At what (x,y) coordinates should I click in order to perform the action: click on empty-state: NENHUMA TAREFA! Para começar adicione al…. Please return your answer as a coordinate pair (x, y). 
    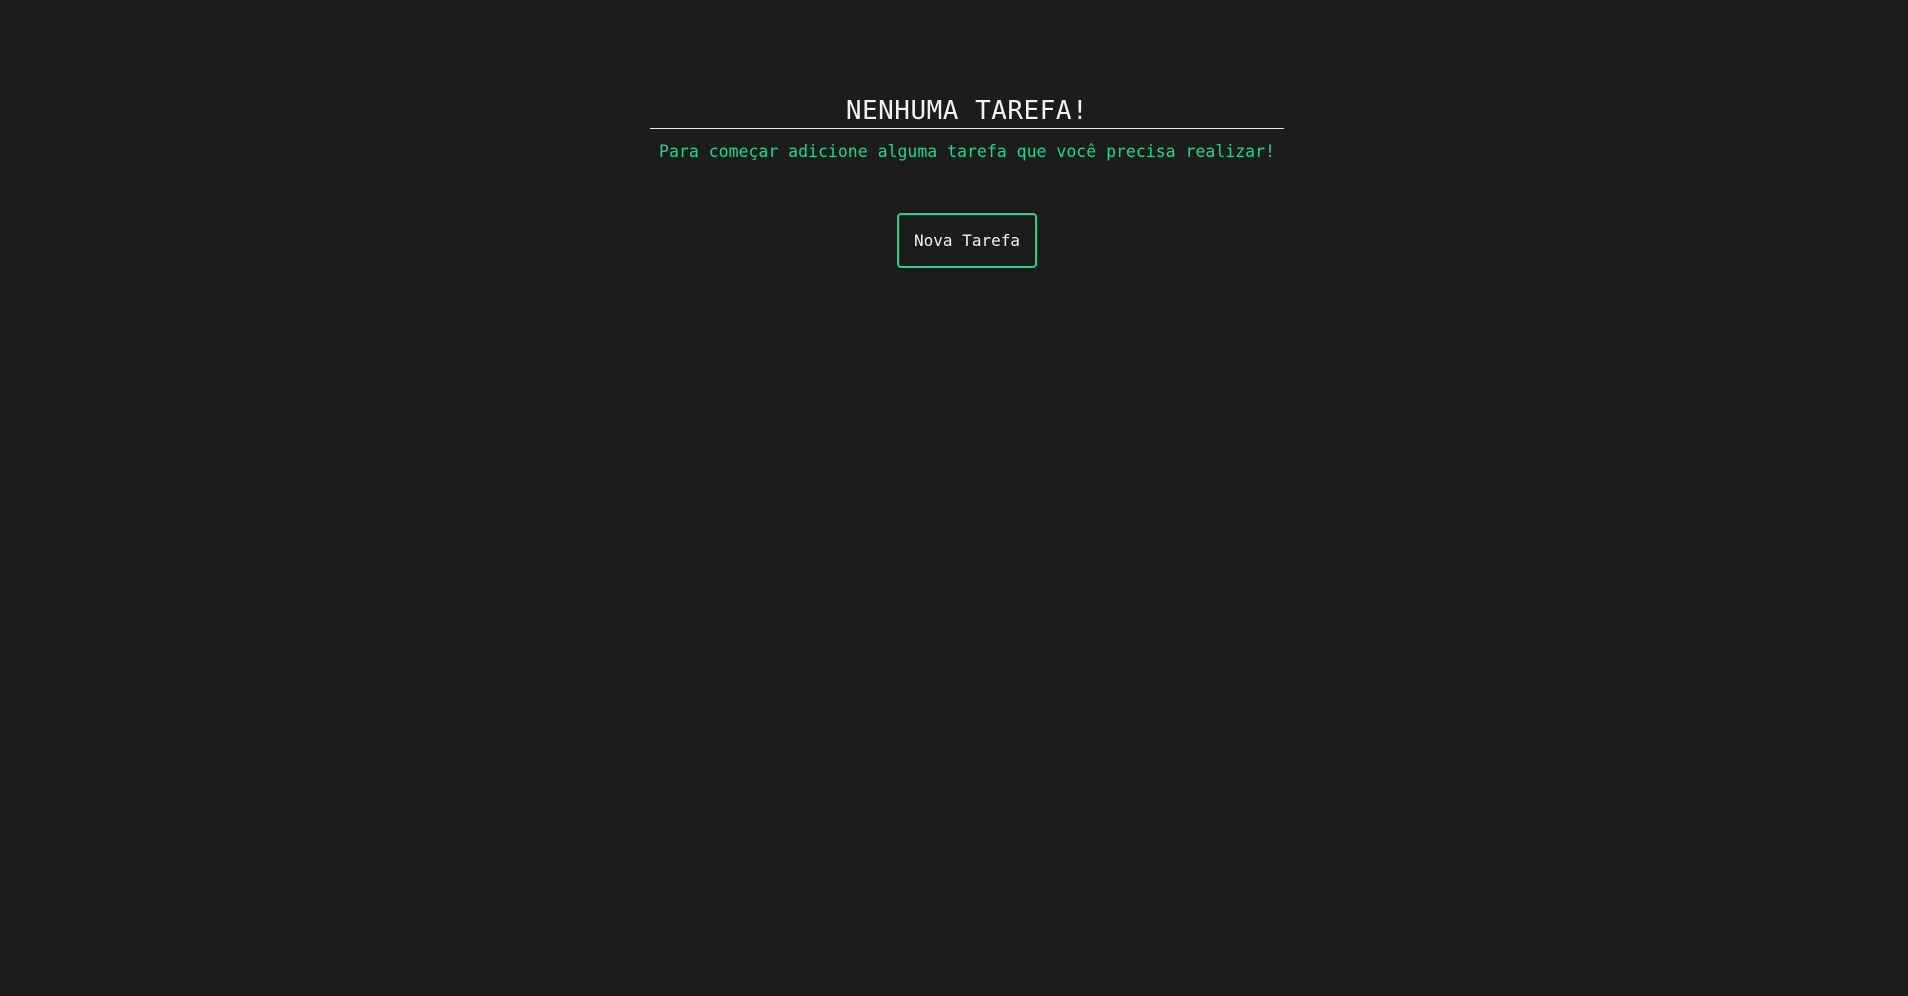
    Looking at the image, I should click on (967, 181).